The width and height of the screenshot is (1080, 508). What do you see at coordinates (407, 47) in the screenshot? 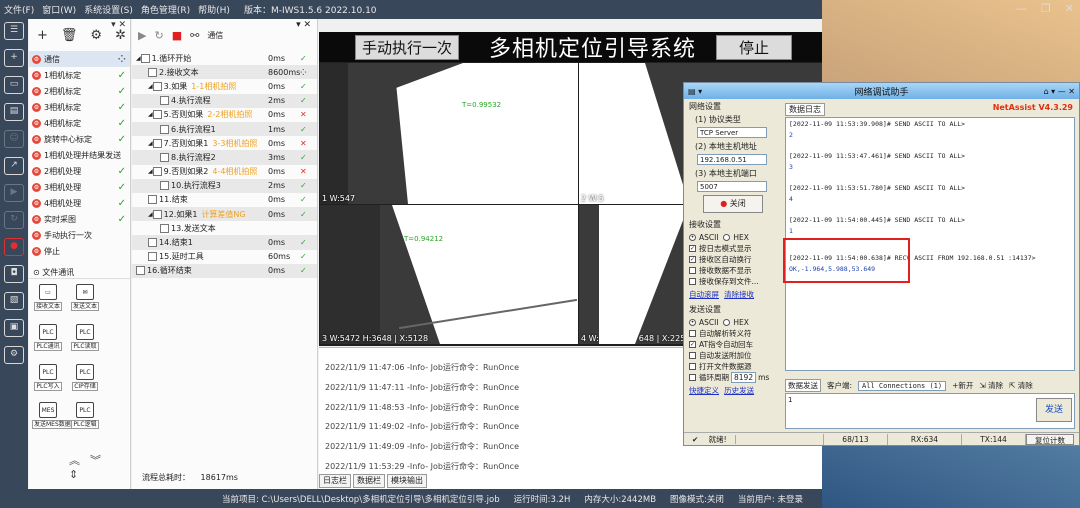
I see `manual-run-button: 手动执行一次` at bounding box center [407, 47].